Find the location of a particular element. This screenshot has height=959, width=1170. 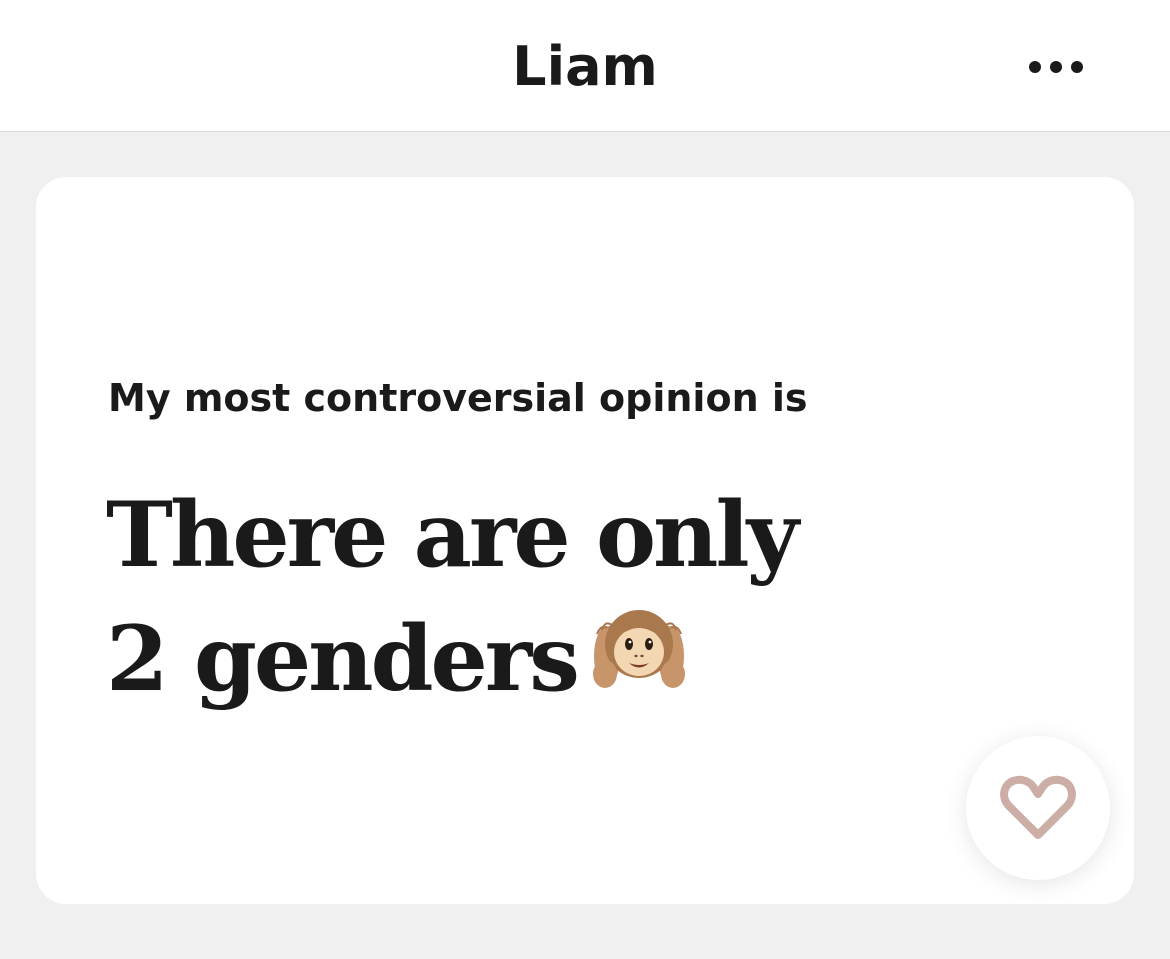

heart-outline-icon is located at coordinates (1038, 807).